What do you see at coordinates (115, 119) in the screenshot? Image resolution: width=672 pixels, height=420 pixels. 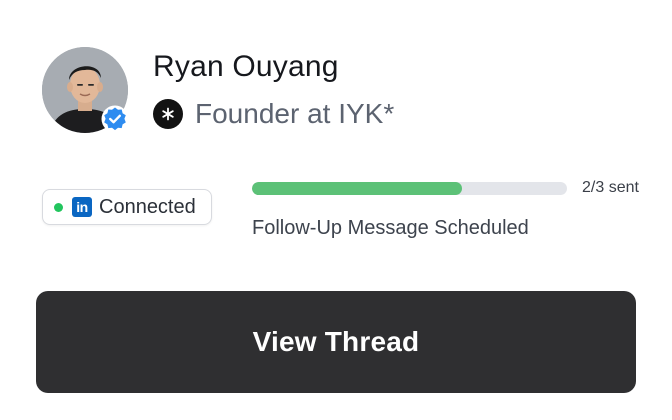 I see `verified-badge-icon` at bounding box center [115, 119].